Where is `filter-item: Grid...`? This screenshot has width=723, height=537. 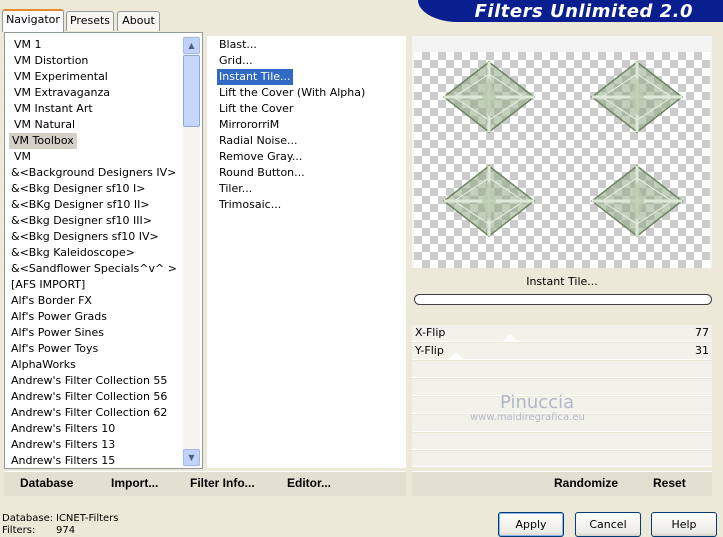 filter-item: Grid... is located at coordinates (236, 61).